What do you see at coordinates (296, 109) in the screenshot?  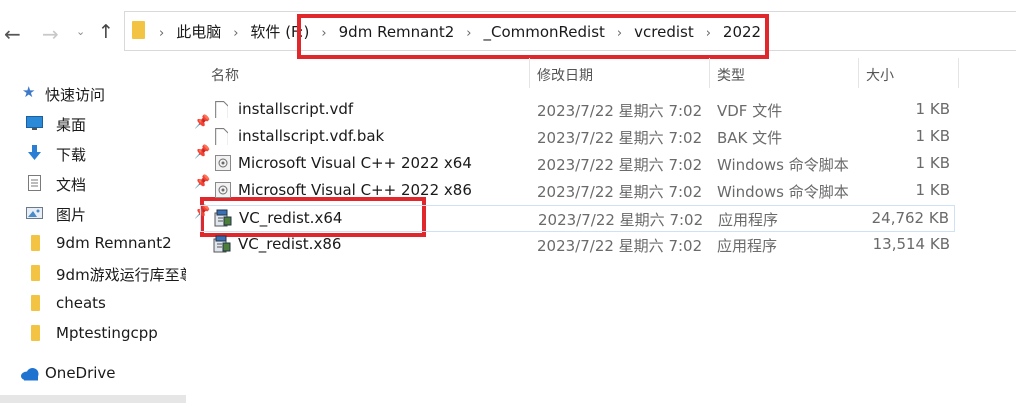 I see `file-name: installscript.vdf` at bounding box center [296, 109].